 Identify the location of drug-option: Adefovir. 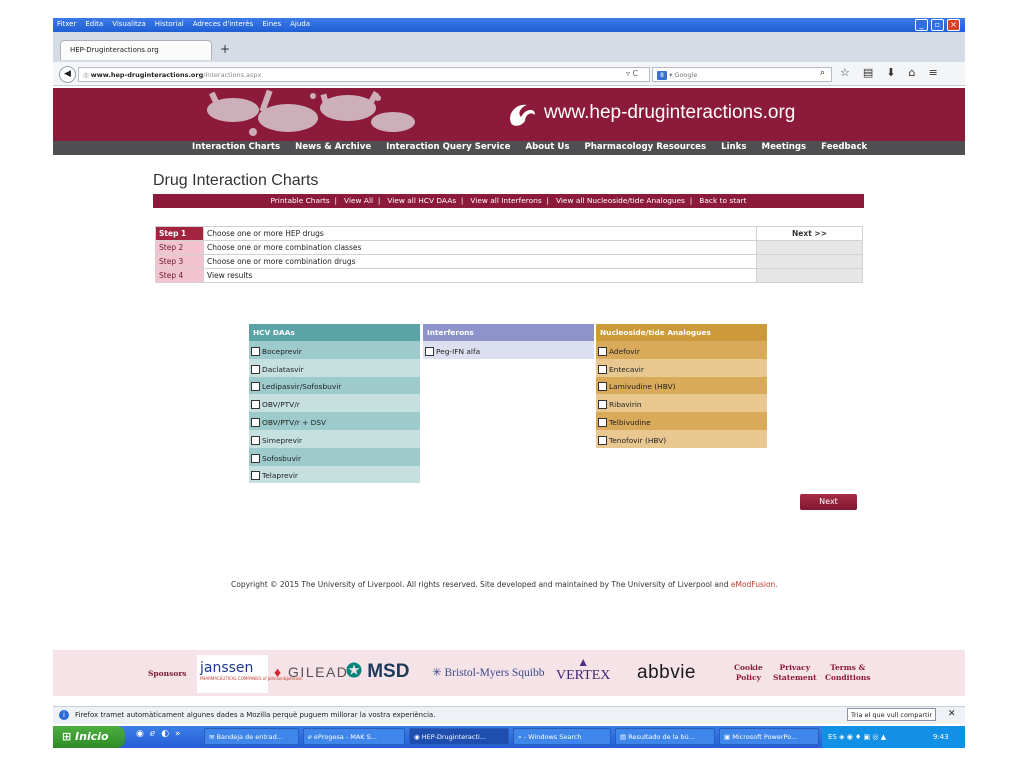
(681, 350).